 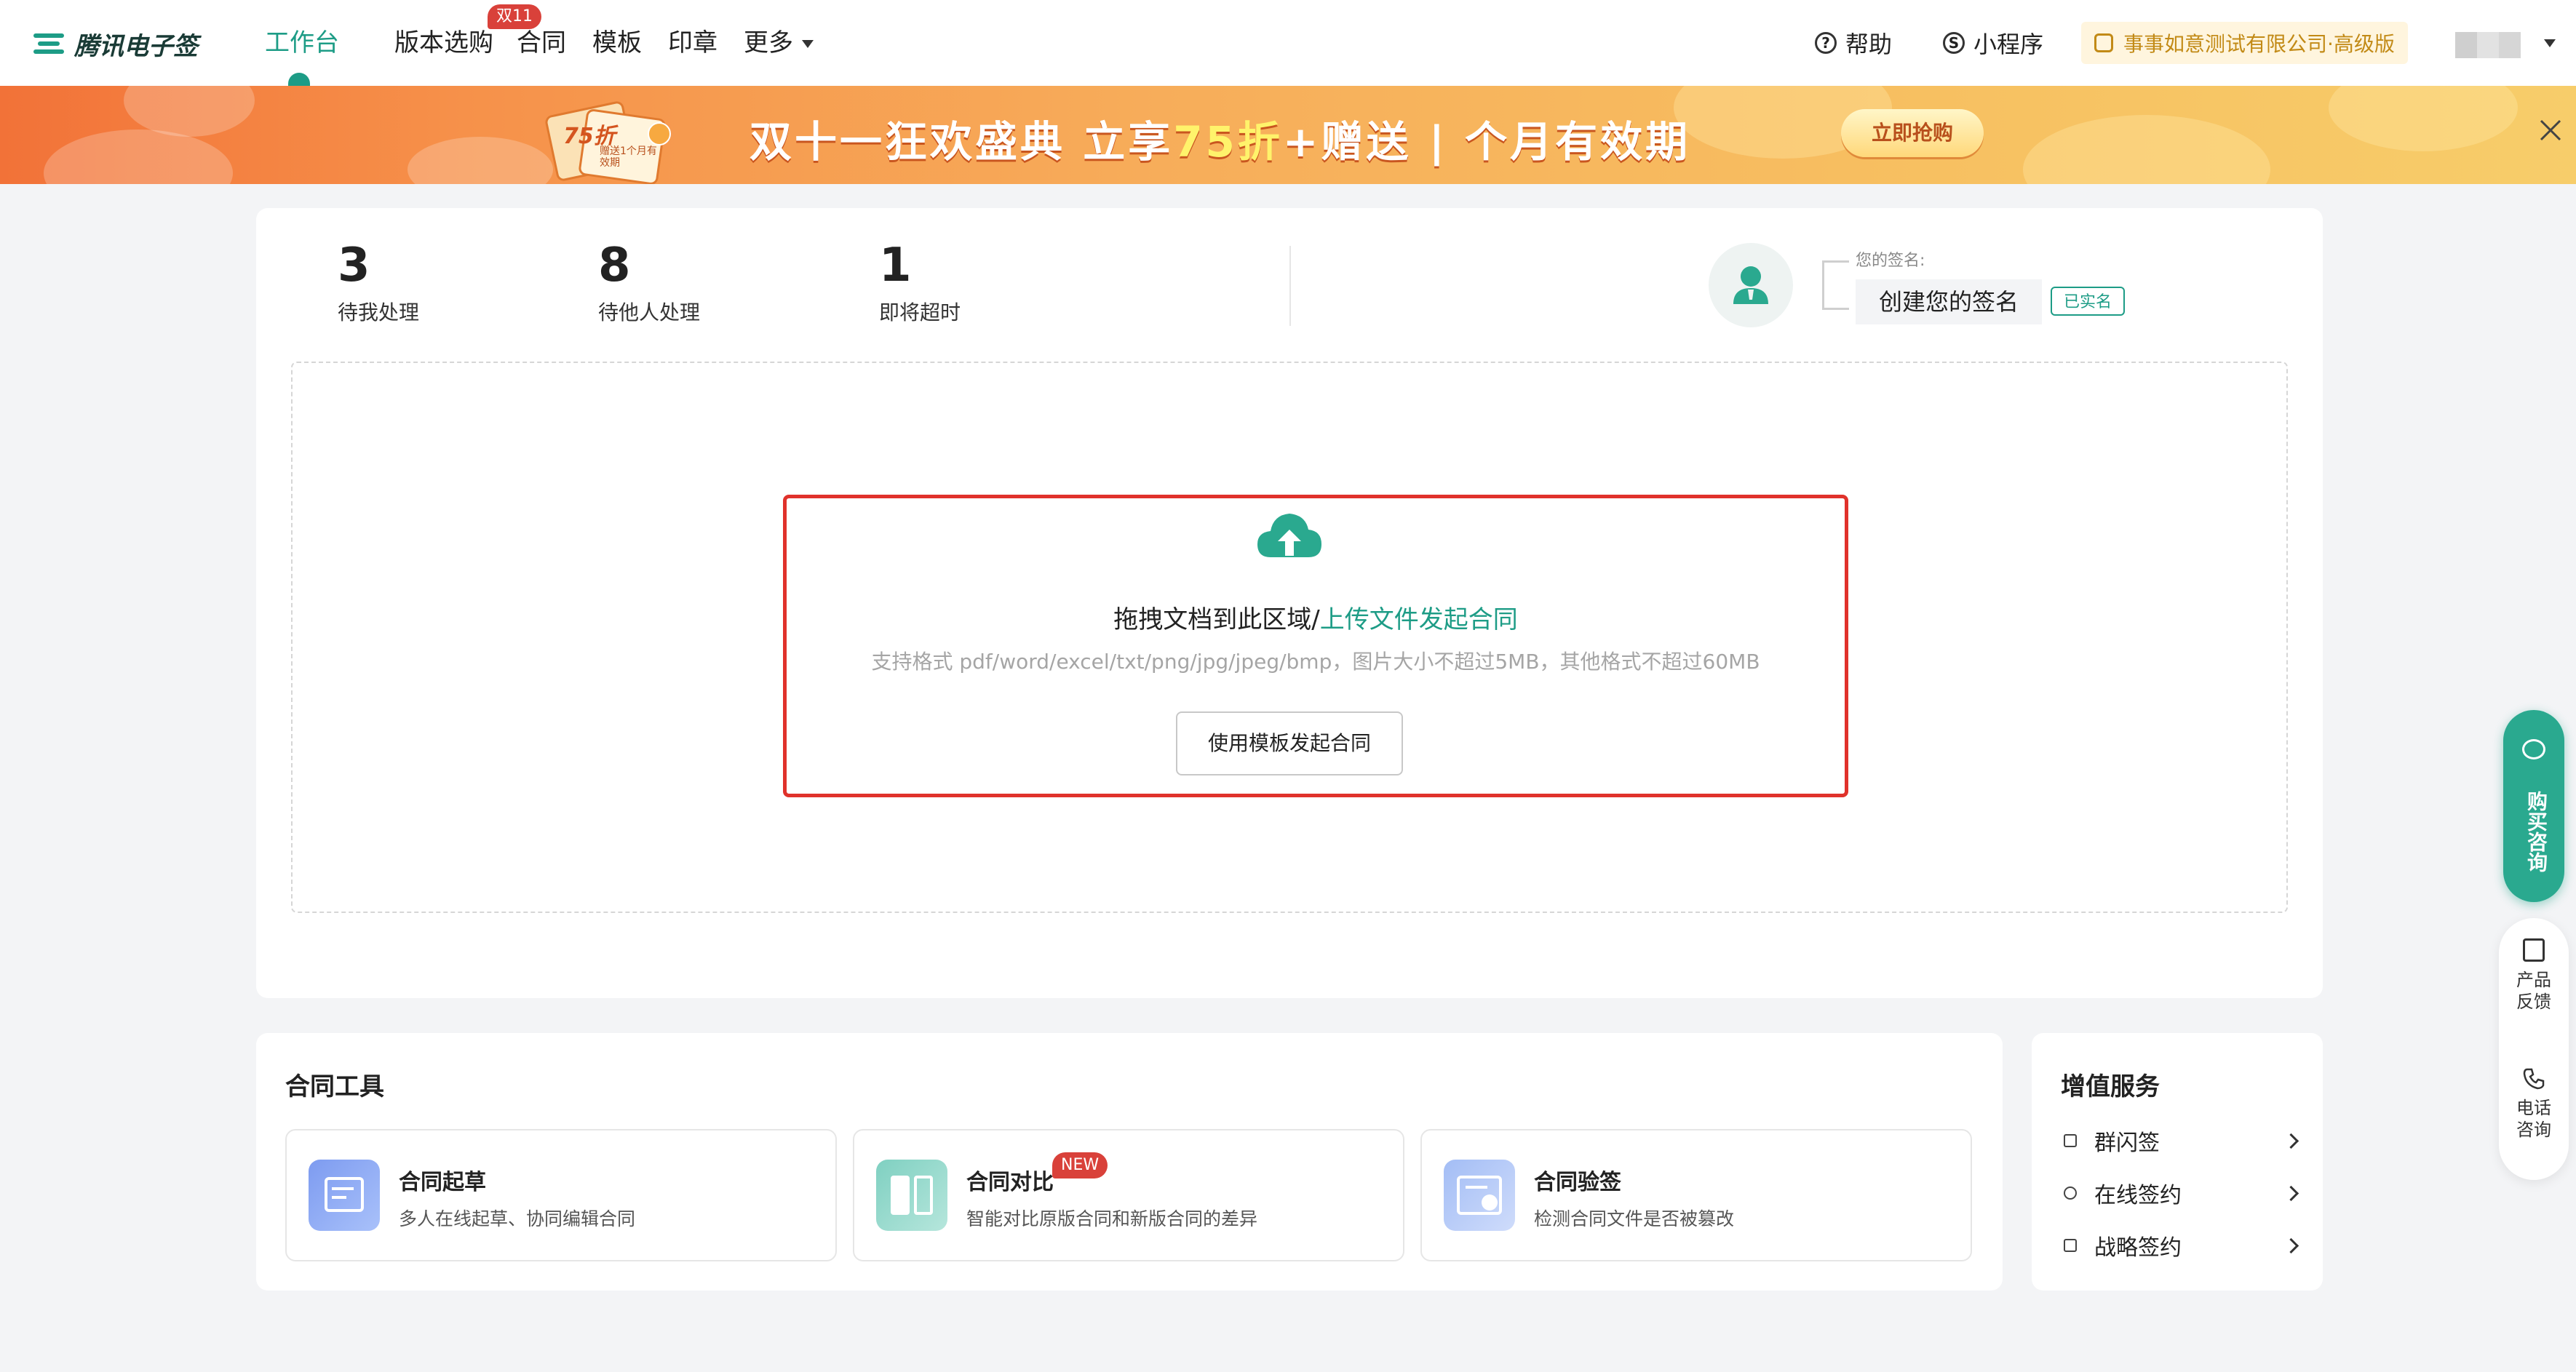 I want to click on group-flash-icon, so click(x=2070, y=1140).